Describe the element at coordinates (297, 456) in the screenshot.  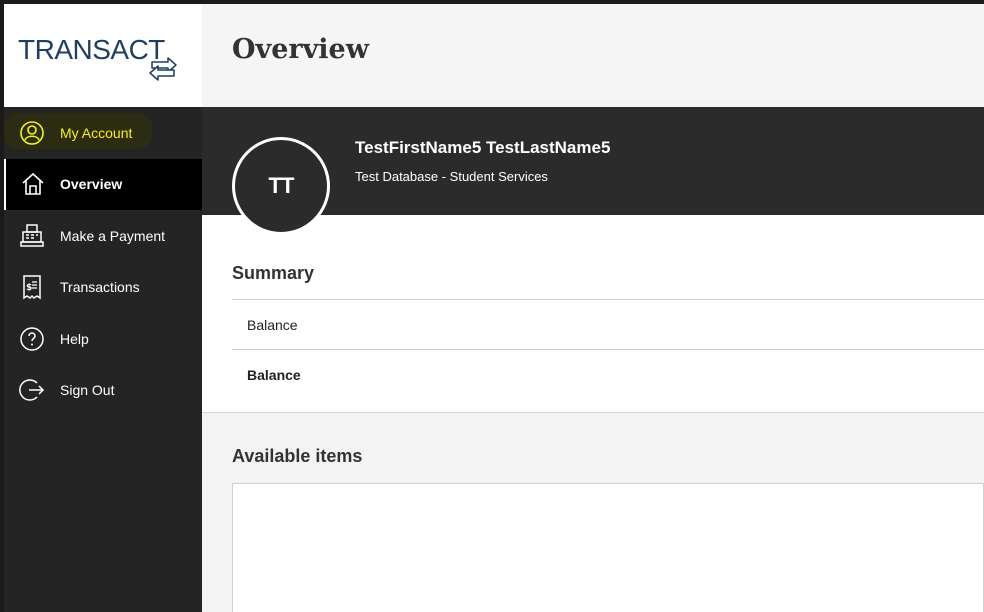
I see `available-items-title: Available items` at that location.